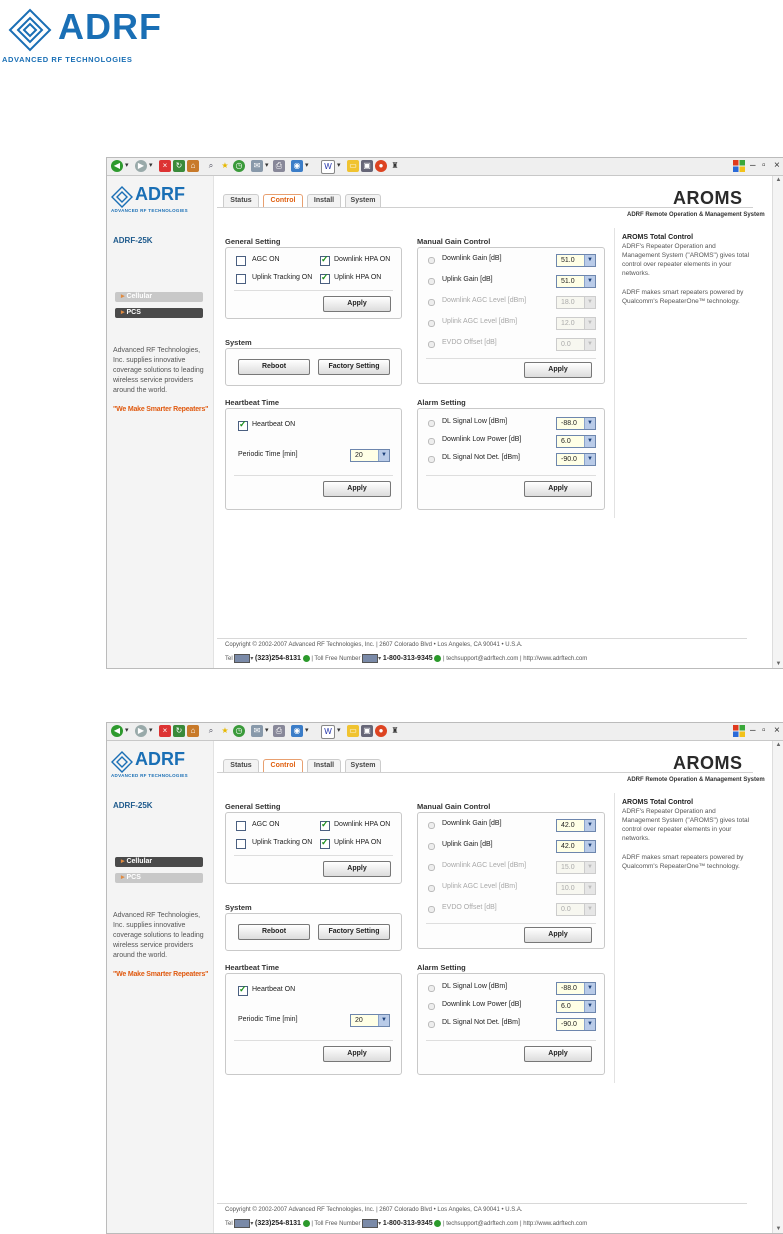  What do you see at coordinates (324, 200) in the screenshot?
I see `tab-install: Install` at bounding box center [324, 200].